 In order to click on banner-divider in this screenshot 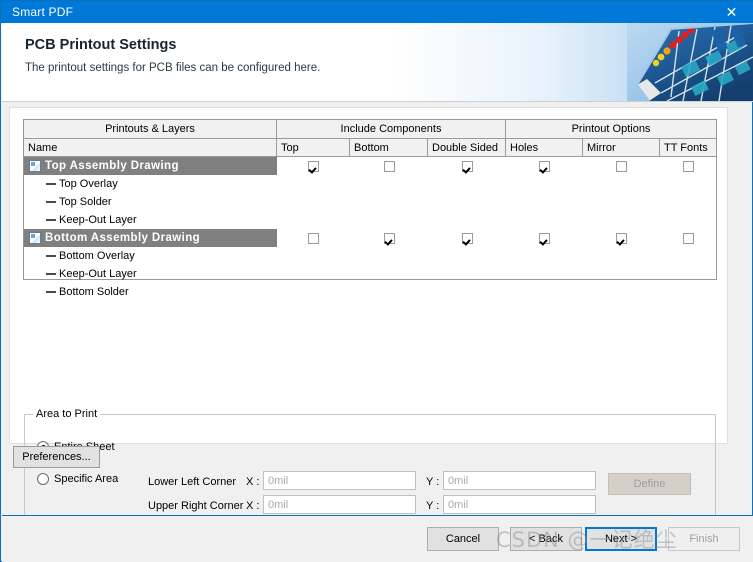, I will do `click(377, 101)`.